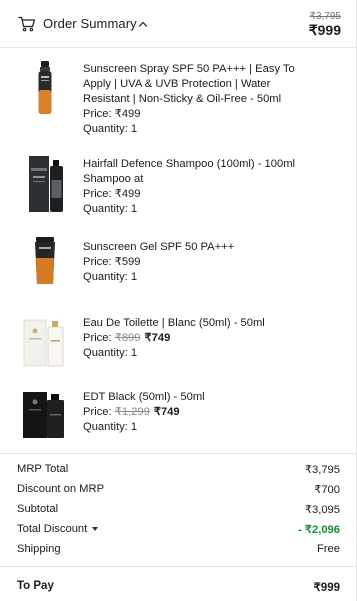  I want to click on item-price: Price: ₹599, so click(198, 262).